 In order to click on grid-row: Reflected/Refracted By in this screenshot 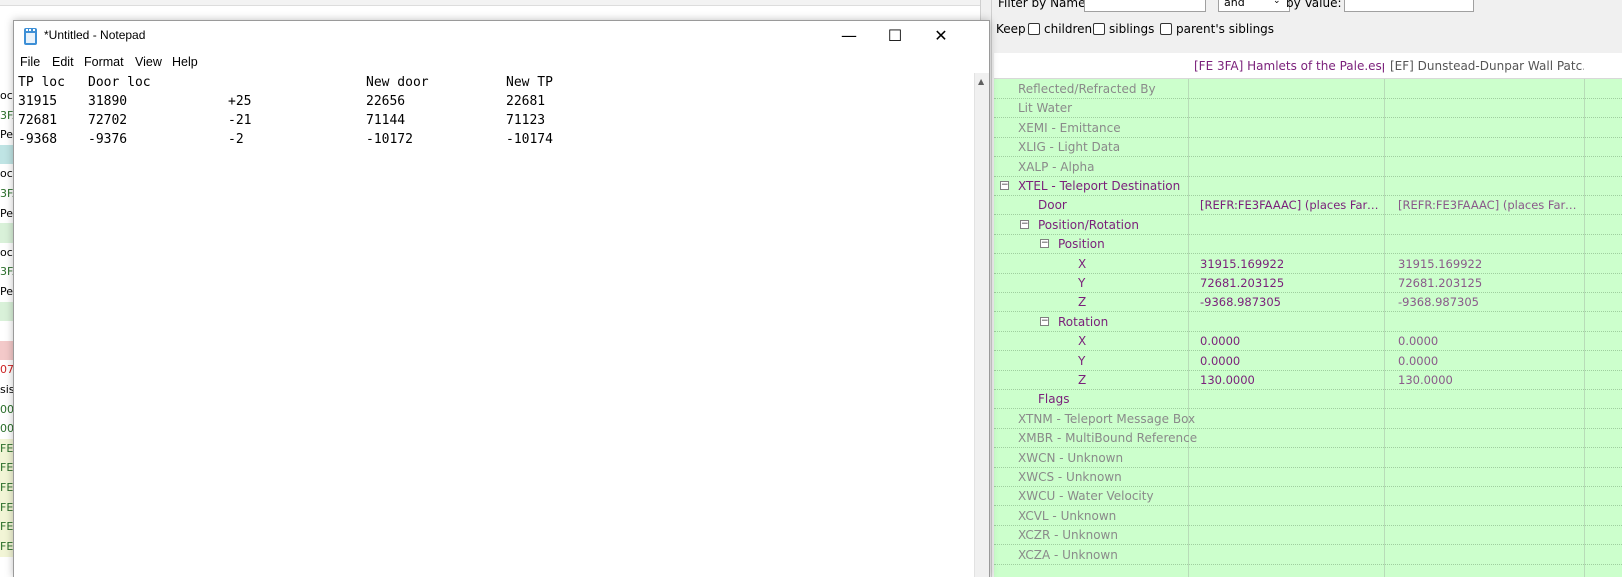, I will do `click(1308, 89)`.